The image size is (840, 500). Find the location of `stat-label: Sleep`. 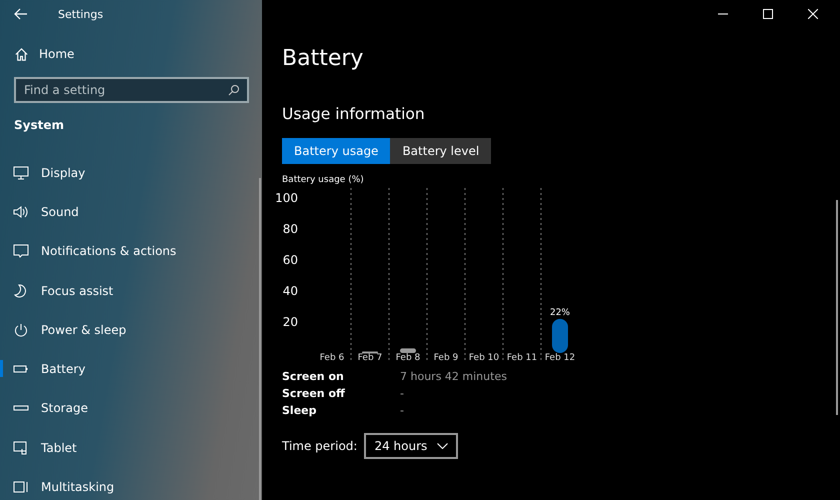

stat-label: Sleep is located at coordinates (300, 410).